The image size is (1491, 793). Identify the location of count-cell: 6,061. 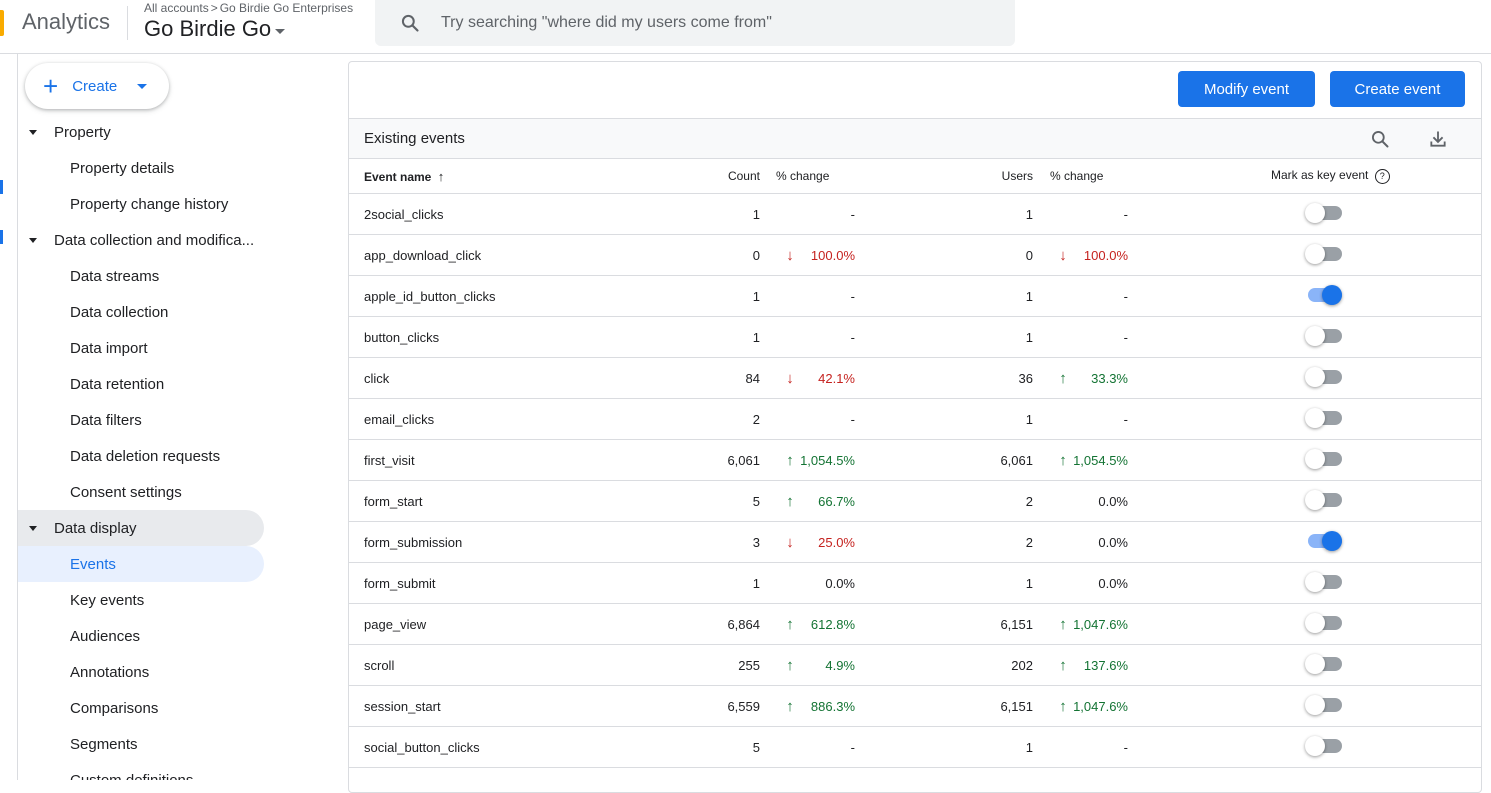
(726, 460).